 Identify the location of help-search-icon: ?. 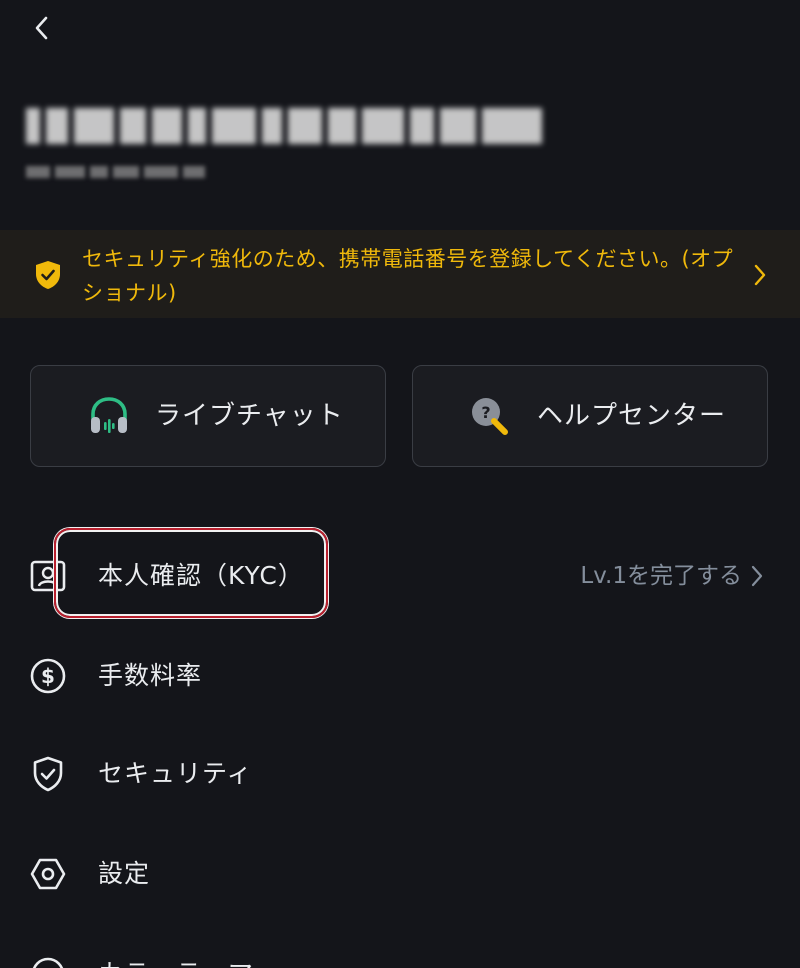
(490, 416).